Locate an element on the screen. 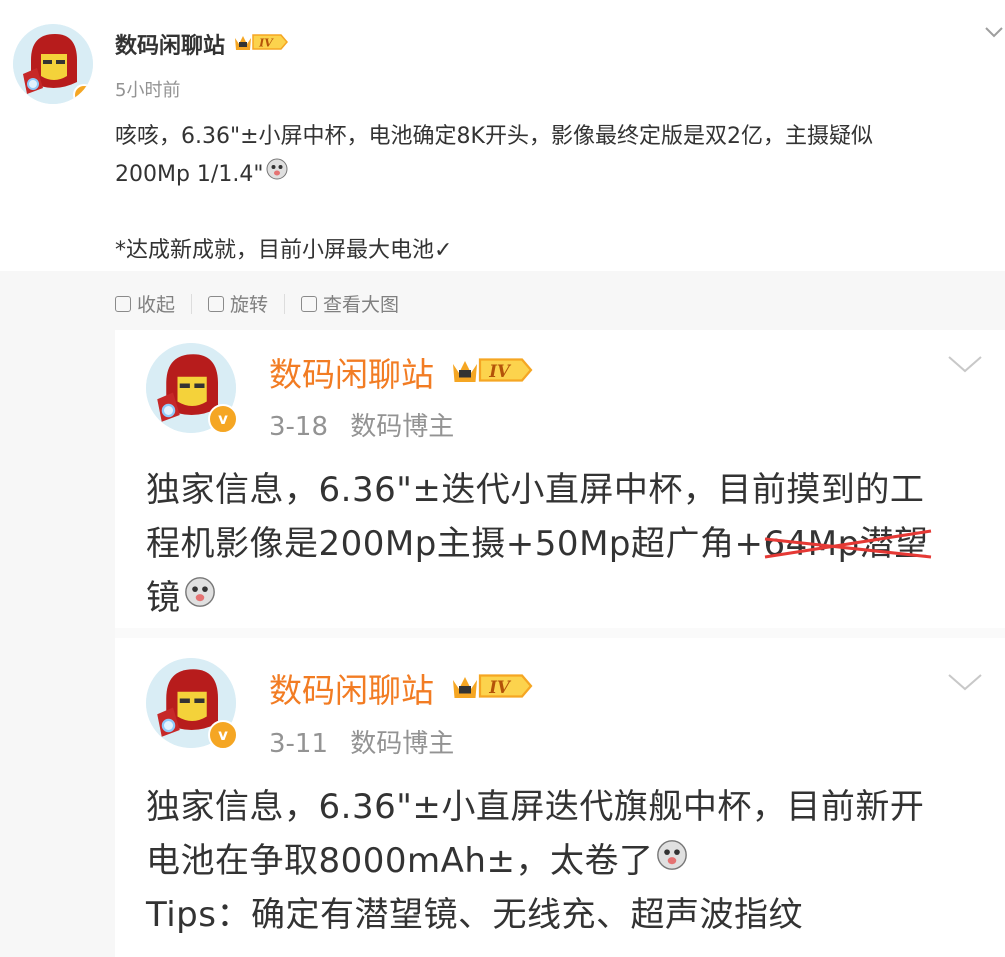 The image size is (1005, 957). card2-author-name: 数码闲聊站 is located at coordinates (351, 690).